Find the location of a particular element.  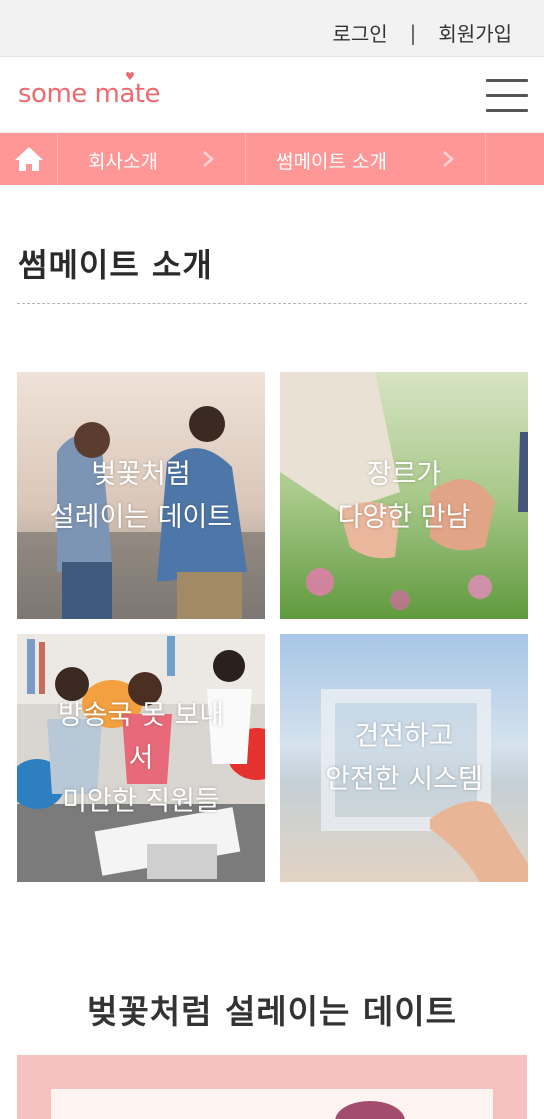

home-icon is located at coordinates (28, 159).